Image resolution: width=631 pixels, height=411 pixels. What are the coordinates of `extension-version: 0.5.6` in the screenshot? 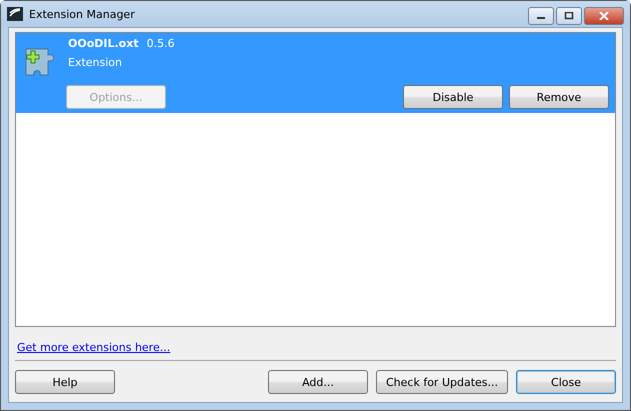 It's located at (160, 43).